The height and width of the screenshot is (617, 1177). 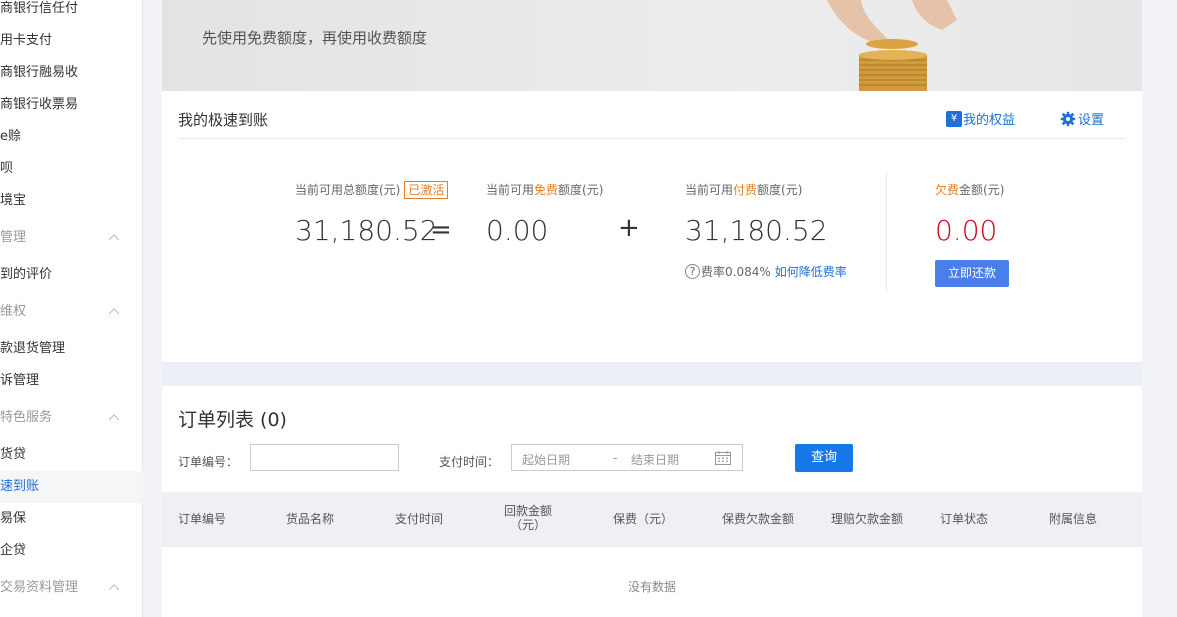 I want to click on sidebar-item-refund-return: 款退货管理, so click(x=71, y=349).